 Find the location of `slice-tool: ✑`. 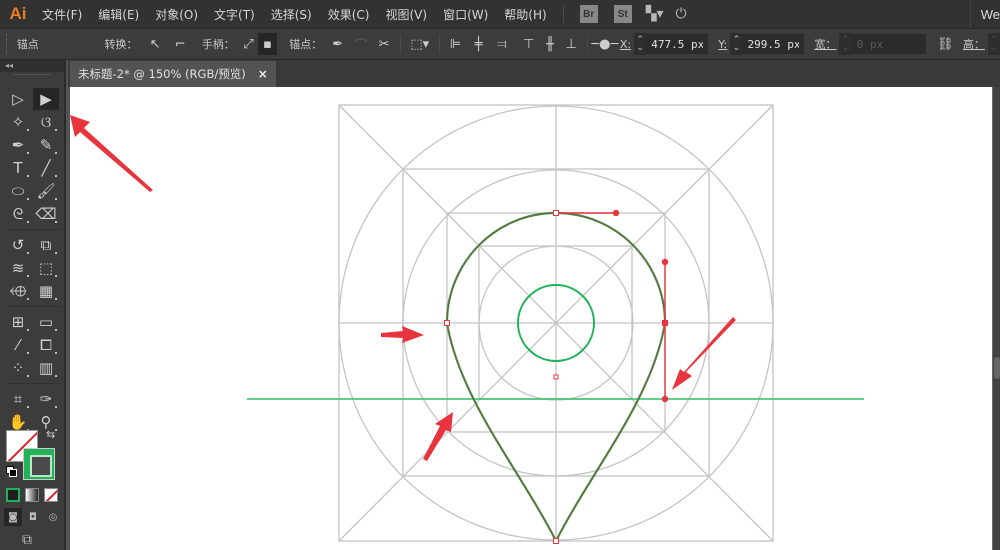

slice-tool: ✑ is located at coordinates (46, 399).